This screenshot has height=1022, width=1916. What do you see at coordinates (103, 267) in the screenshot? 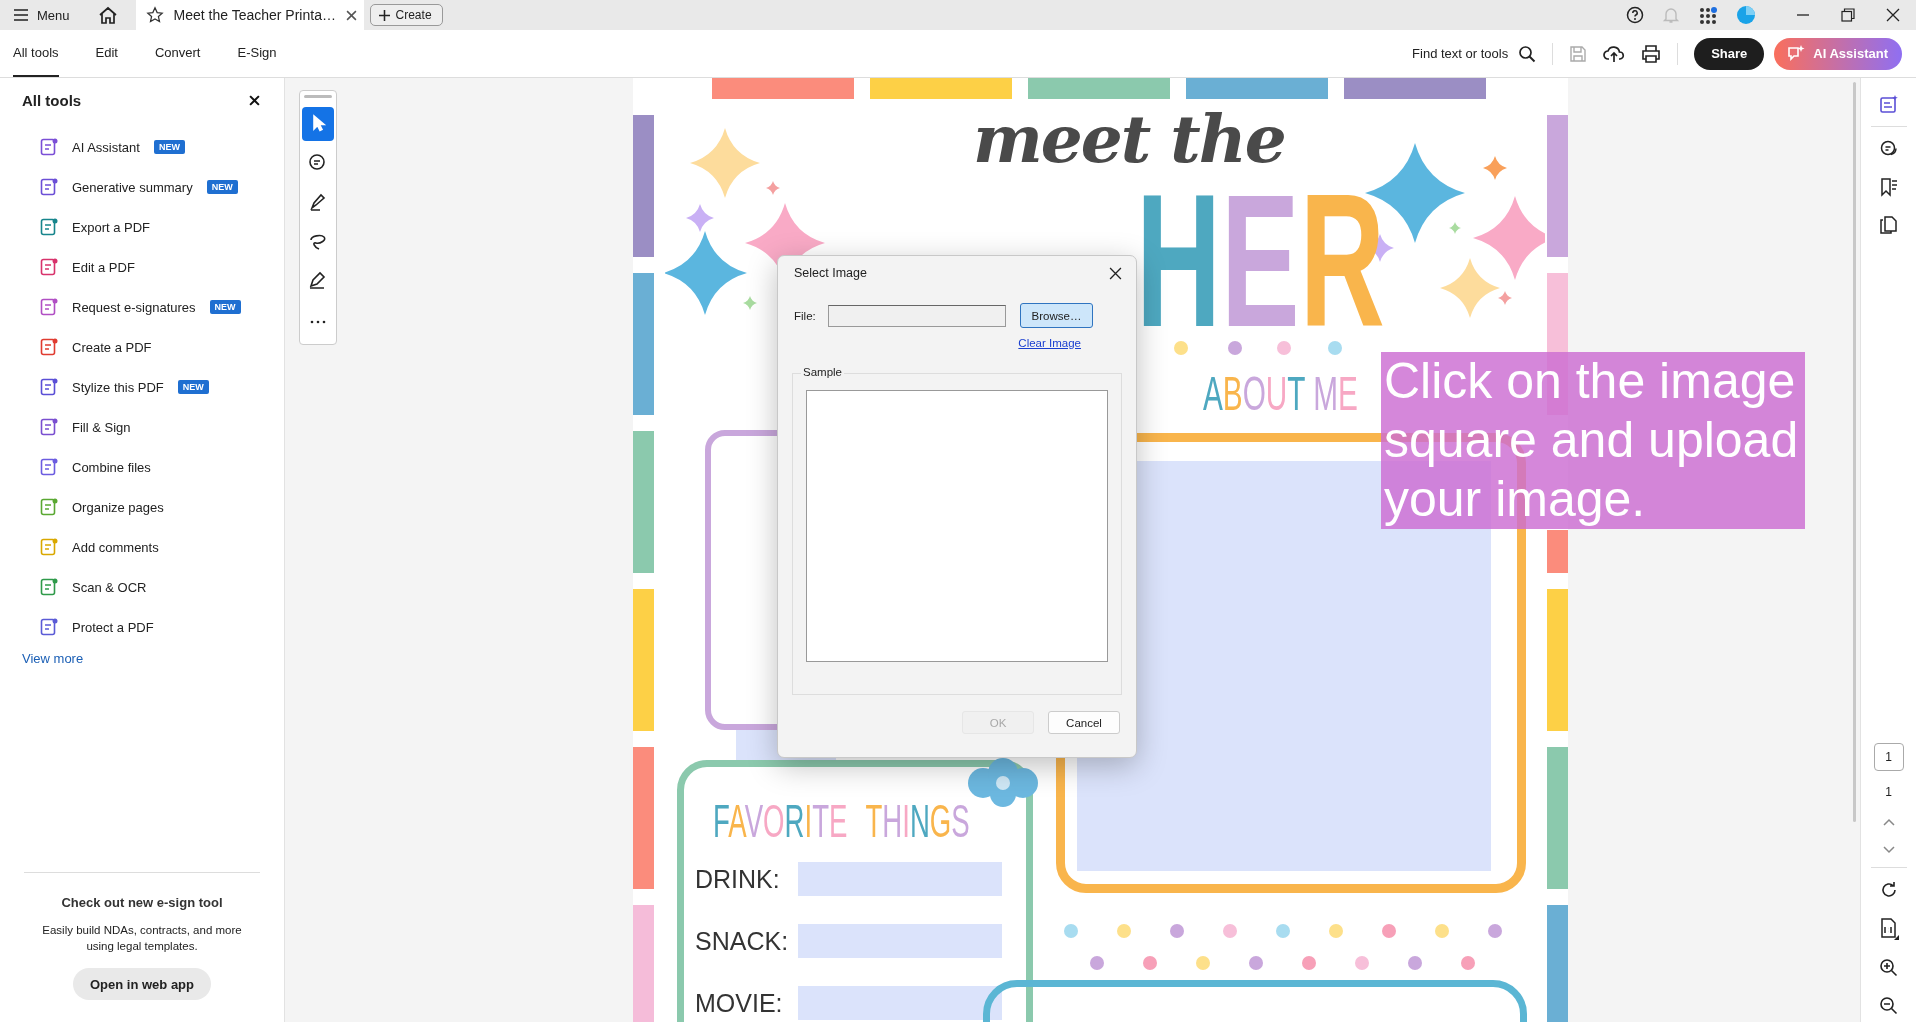
I see `tool-link: Edit a PDF` at bounding box center [103, 267].